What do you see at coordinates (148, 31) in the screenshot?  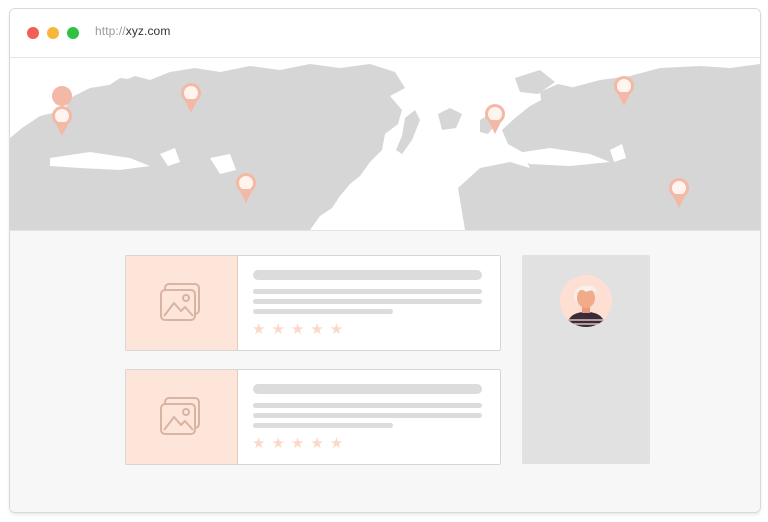 I see `url-domain: xyz.com` at bounding box center [148, 31].